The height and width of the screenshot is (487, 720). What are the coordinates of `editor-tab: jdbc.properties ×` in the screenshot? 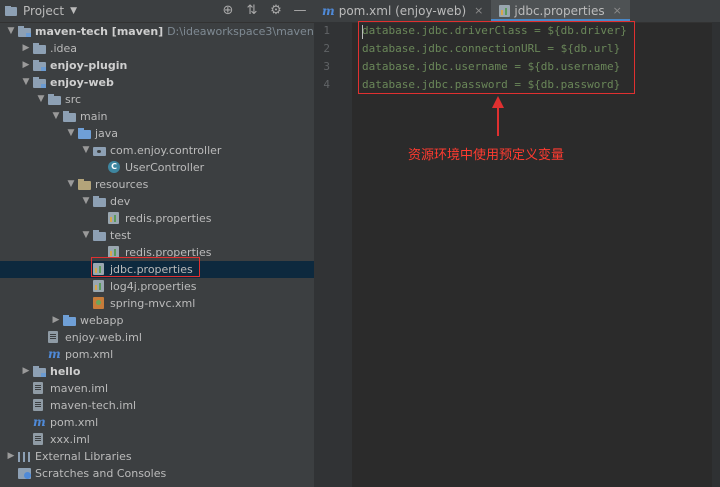 It's located at (561, 11).